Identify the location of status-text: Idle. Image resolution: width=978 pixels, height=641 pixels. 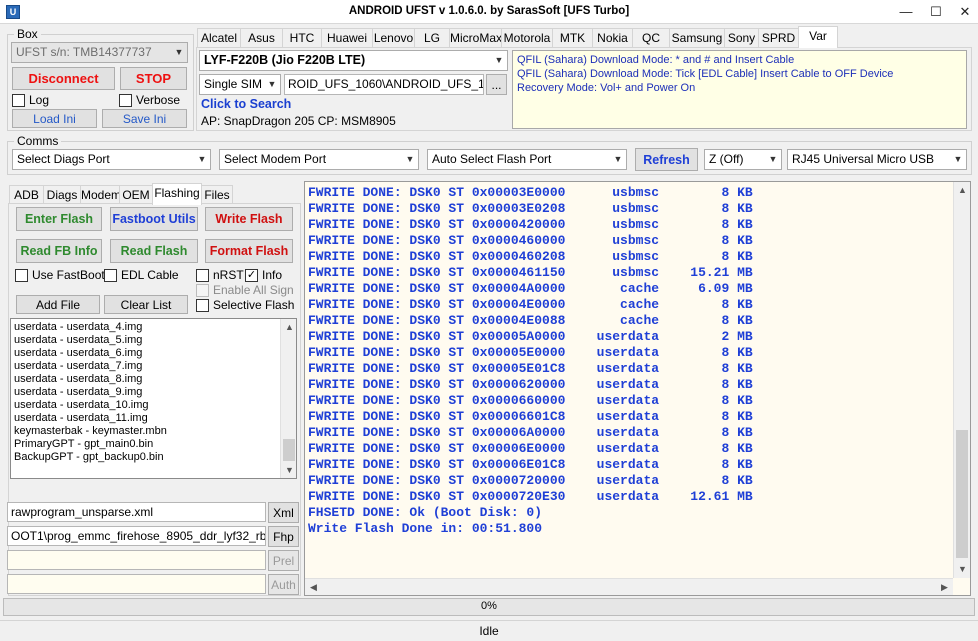
(489, 631).